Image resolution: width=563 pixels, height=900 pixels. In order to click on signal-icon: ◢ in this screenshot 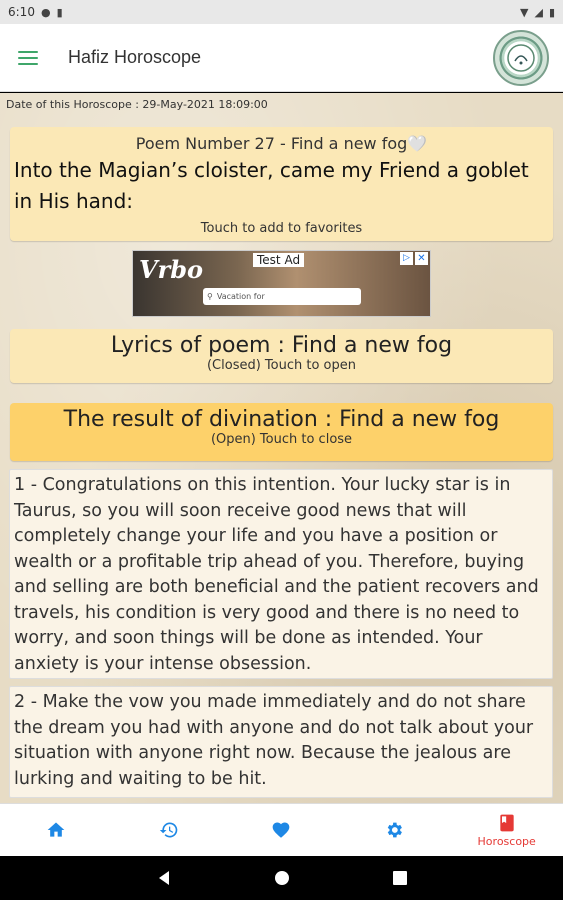, I will do `click(538, 12)`.